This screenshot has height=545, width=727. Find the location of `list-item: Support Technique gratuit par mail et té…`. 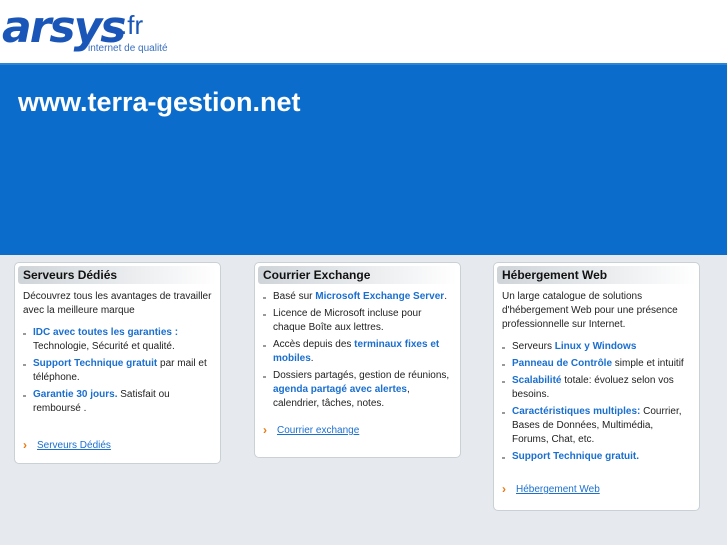

list-item: Support Technique gratuit par mail et té… is located at coordinates (117, 371).